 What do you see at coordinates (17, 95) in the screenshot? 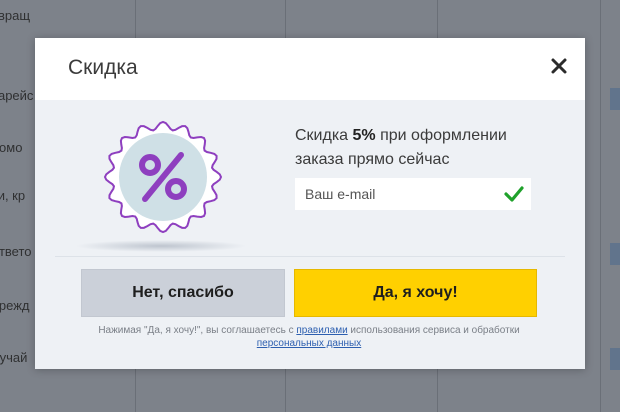
I see `background-list-item: зарейс` at bounding box center [17, 95].